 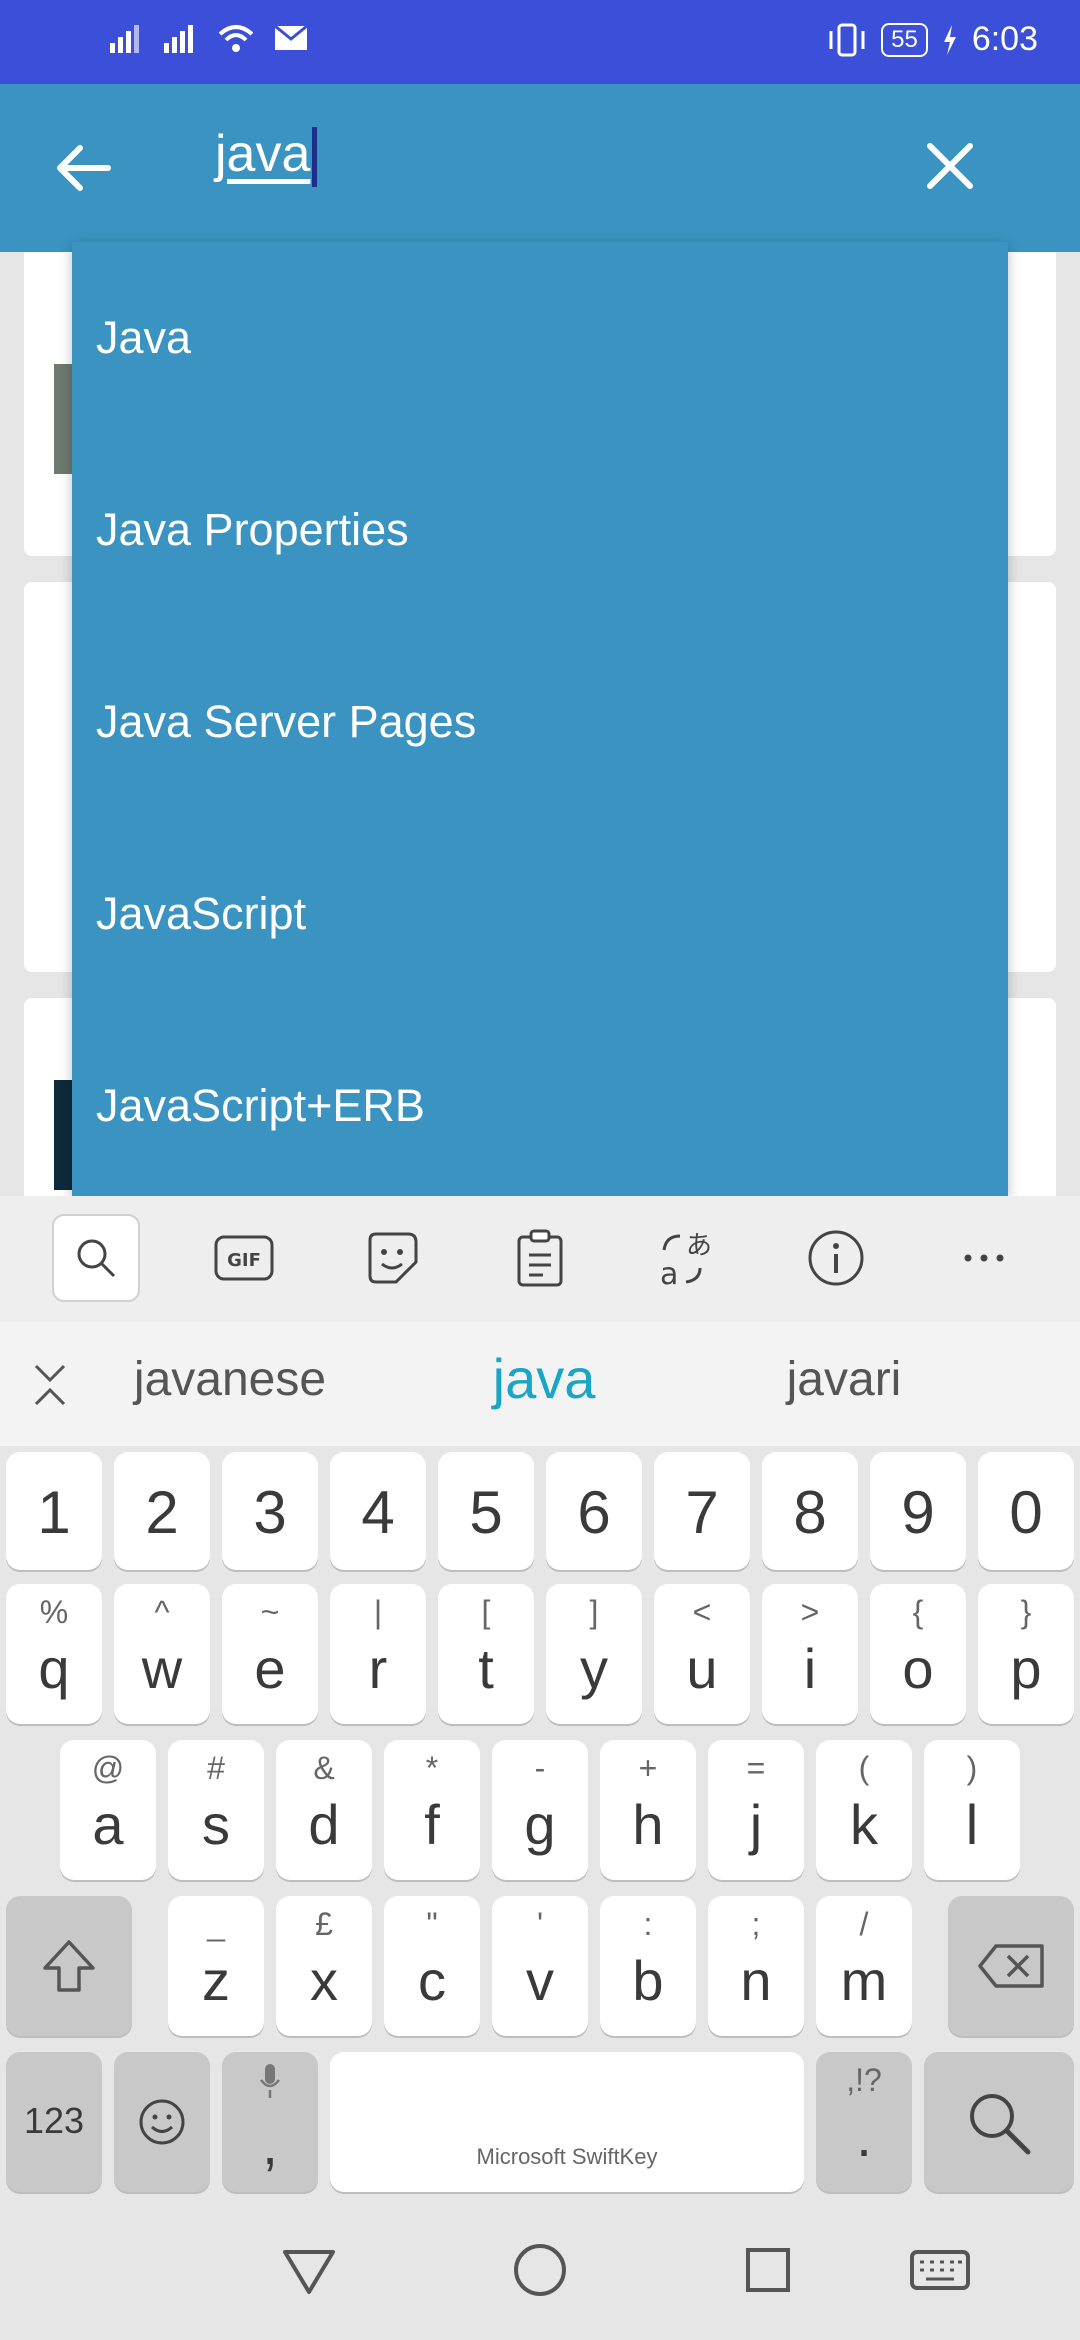 I want to click on key-i: > i, so click(x=810, y=1654).